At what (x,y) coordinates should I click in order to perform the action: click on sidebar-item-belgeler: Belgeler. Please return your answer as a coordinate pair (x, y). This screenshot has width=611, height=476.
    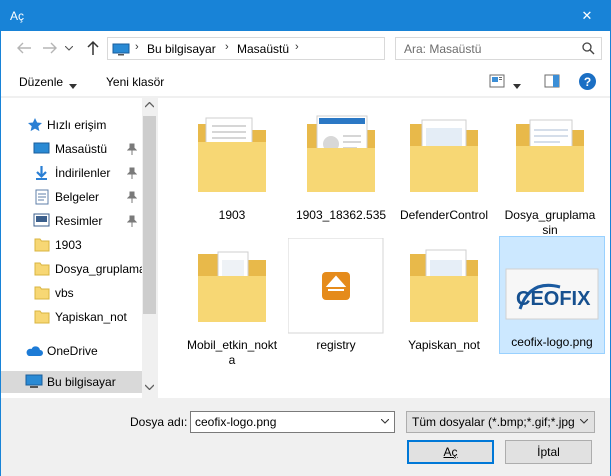
    Looking at the image, I should click on (71, 197).